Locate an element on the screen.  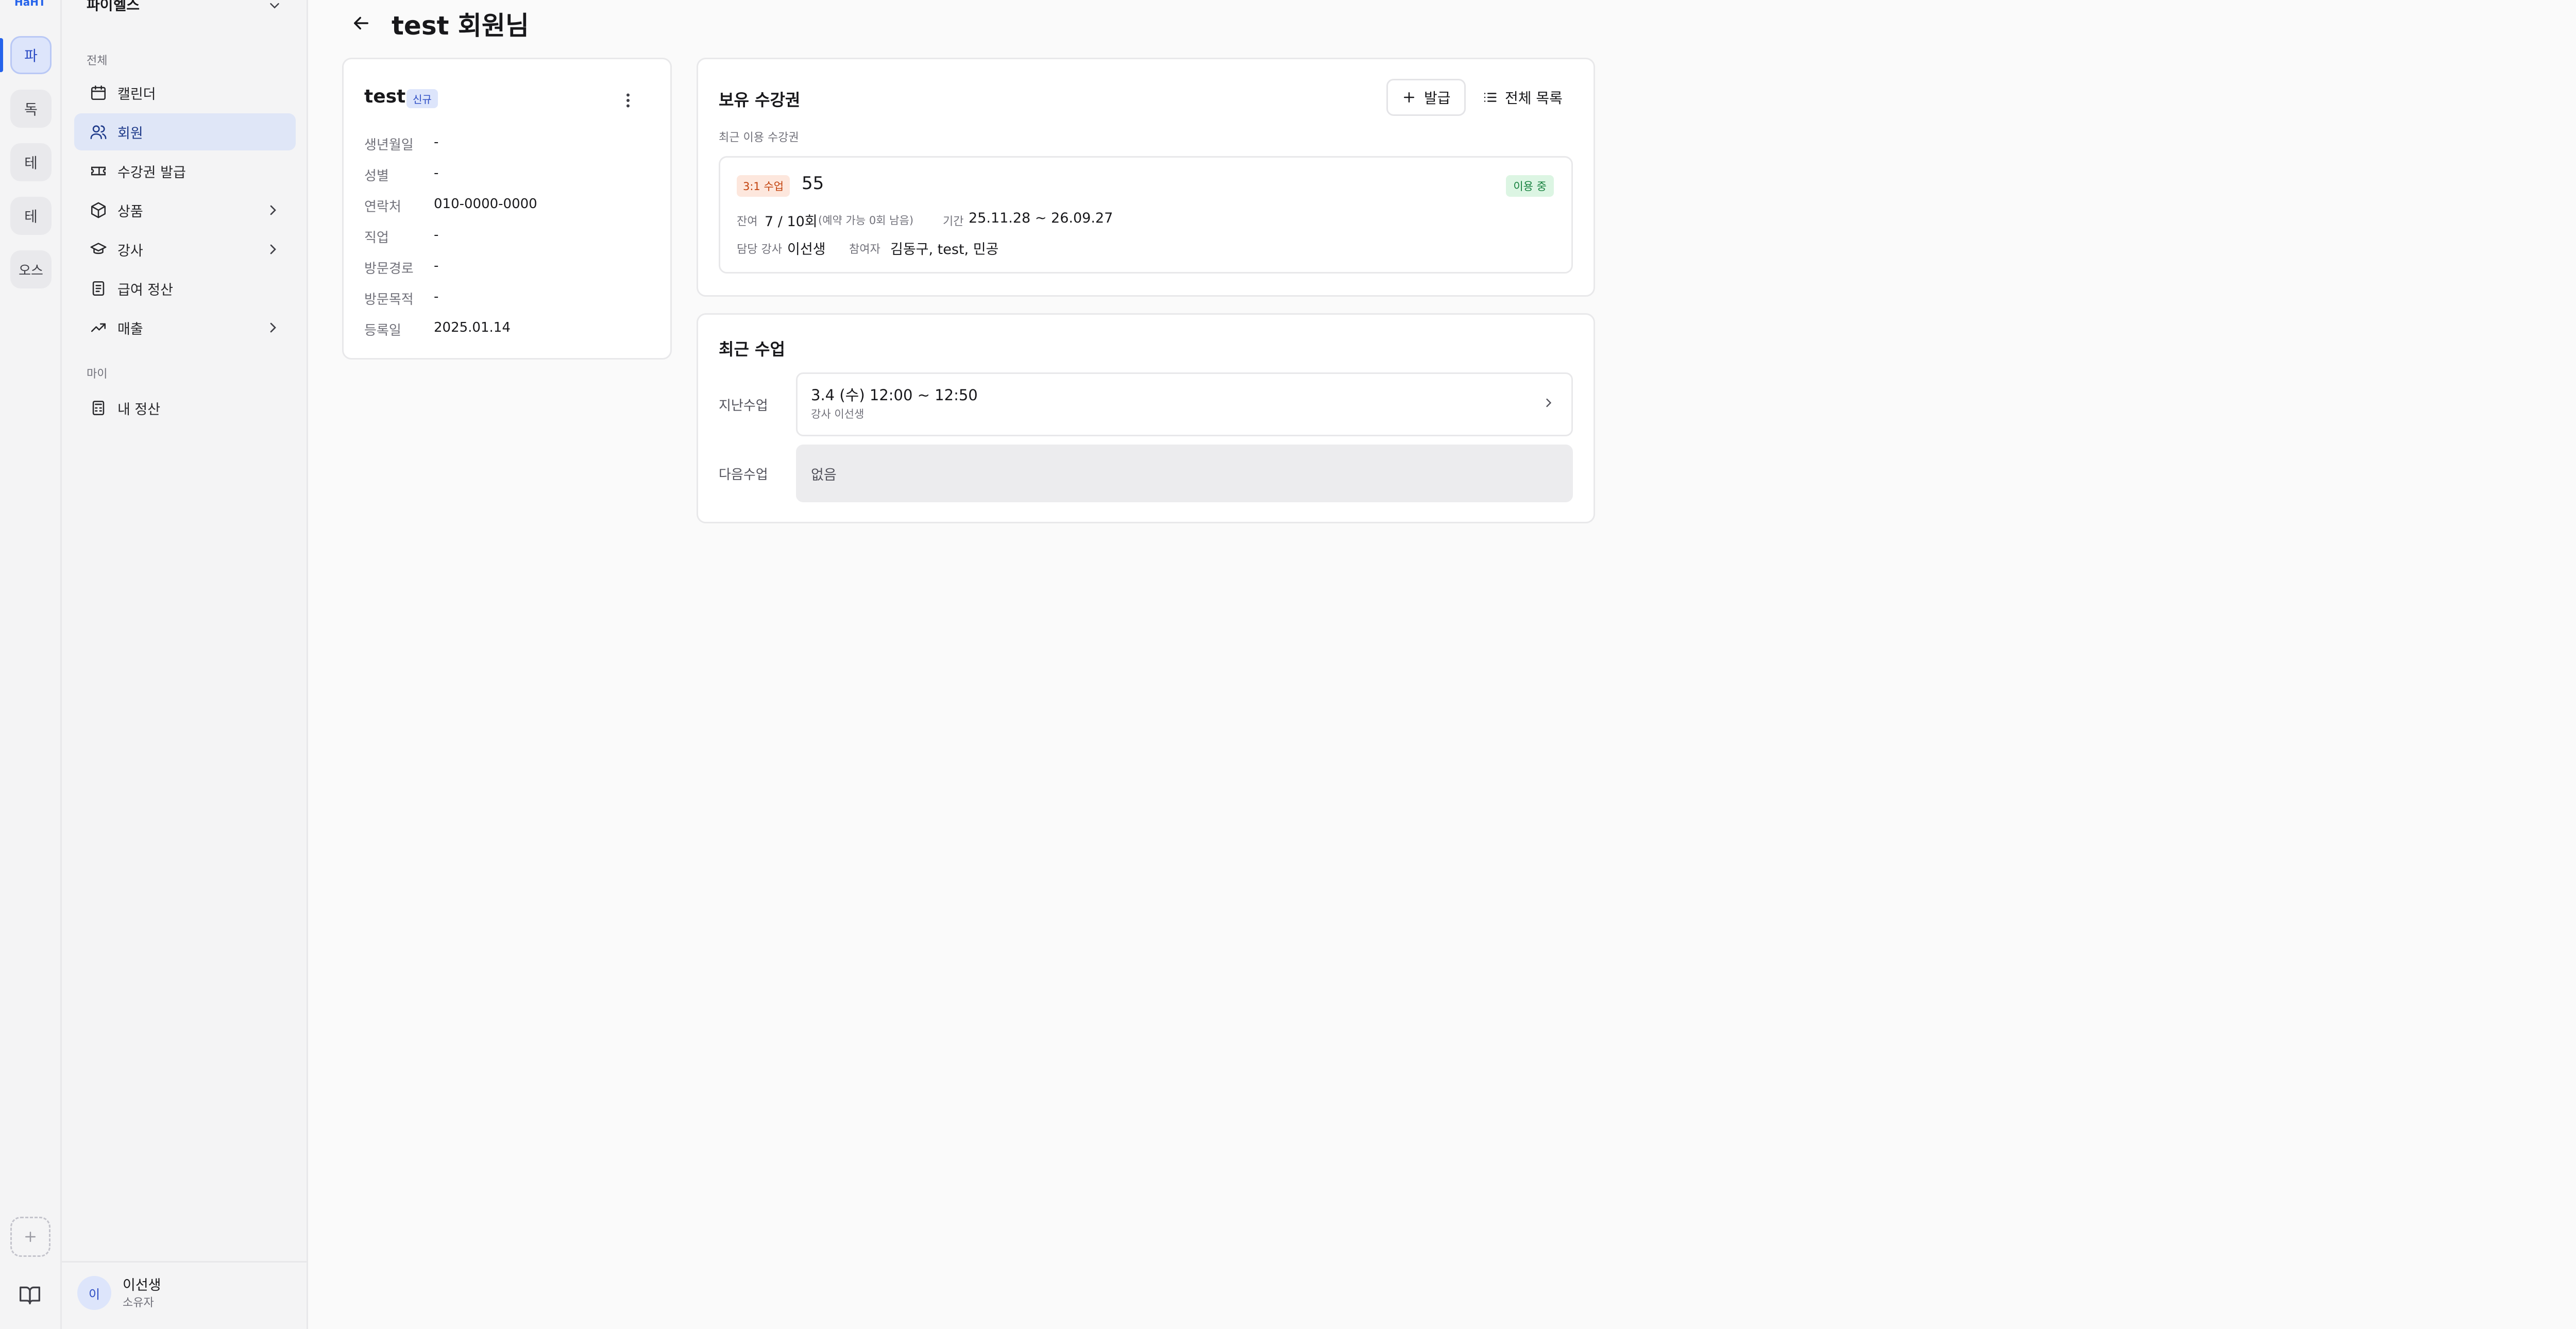
docs-button is located at coordinates (30, 1296).